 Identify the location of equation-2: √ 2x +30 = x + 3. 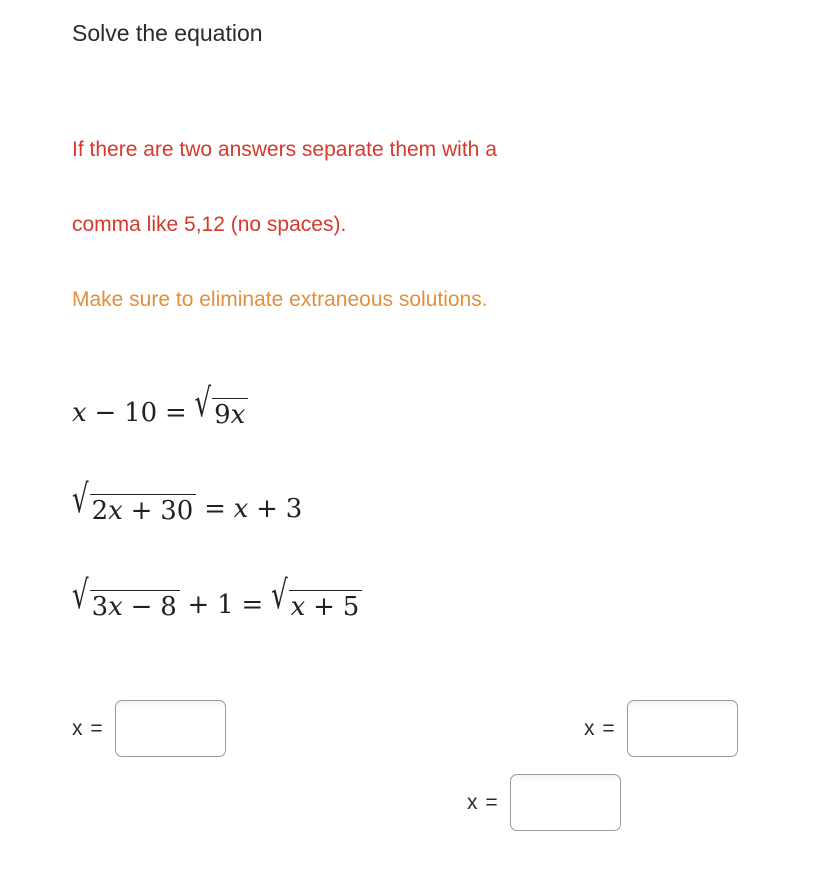
(217, 535).